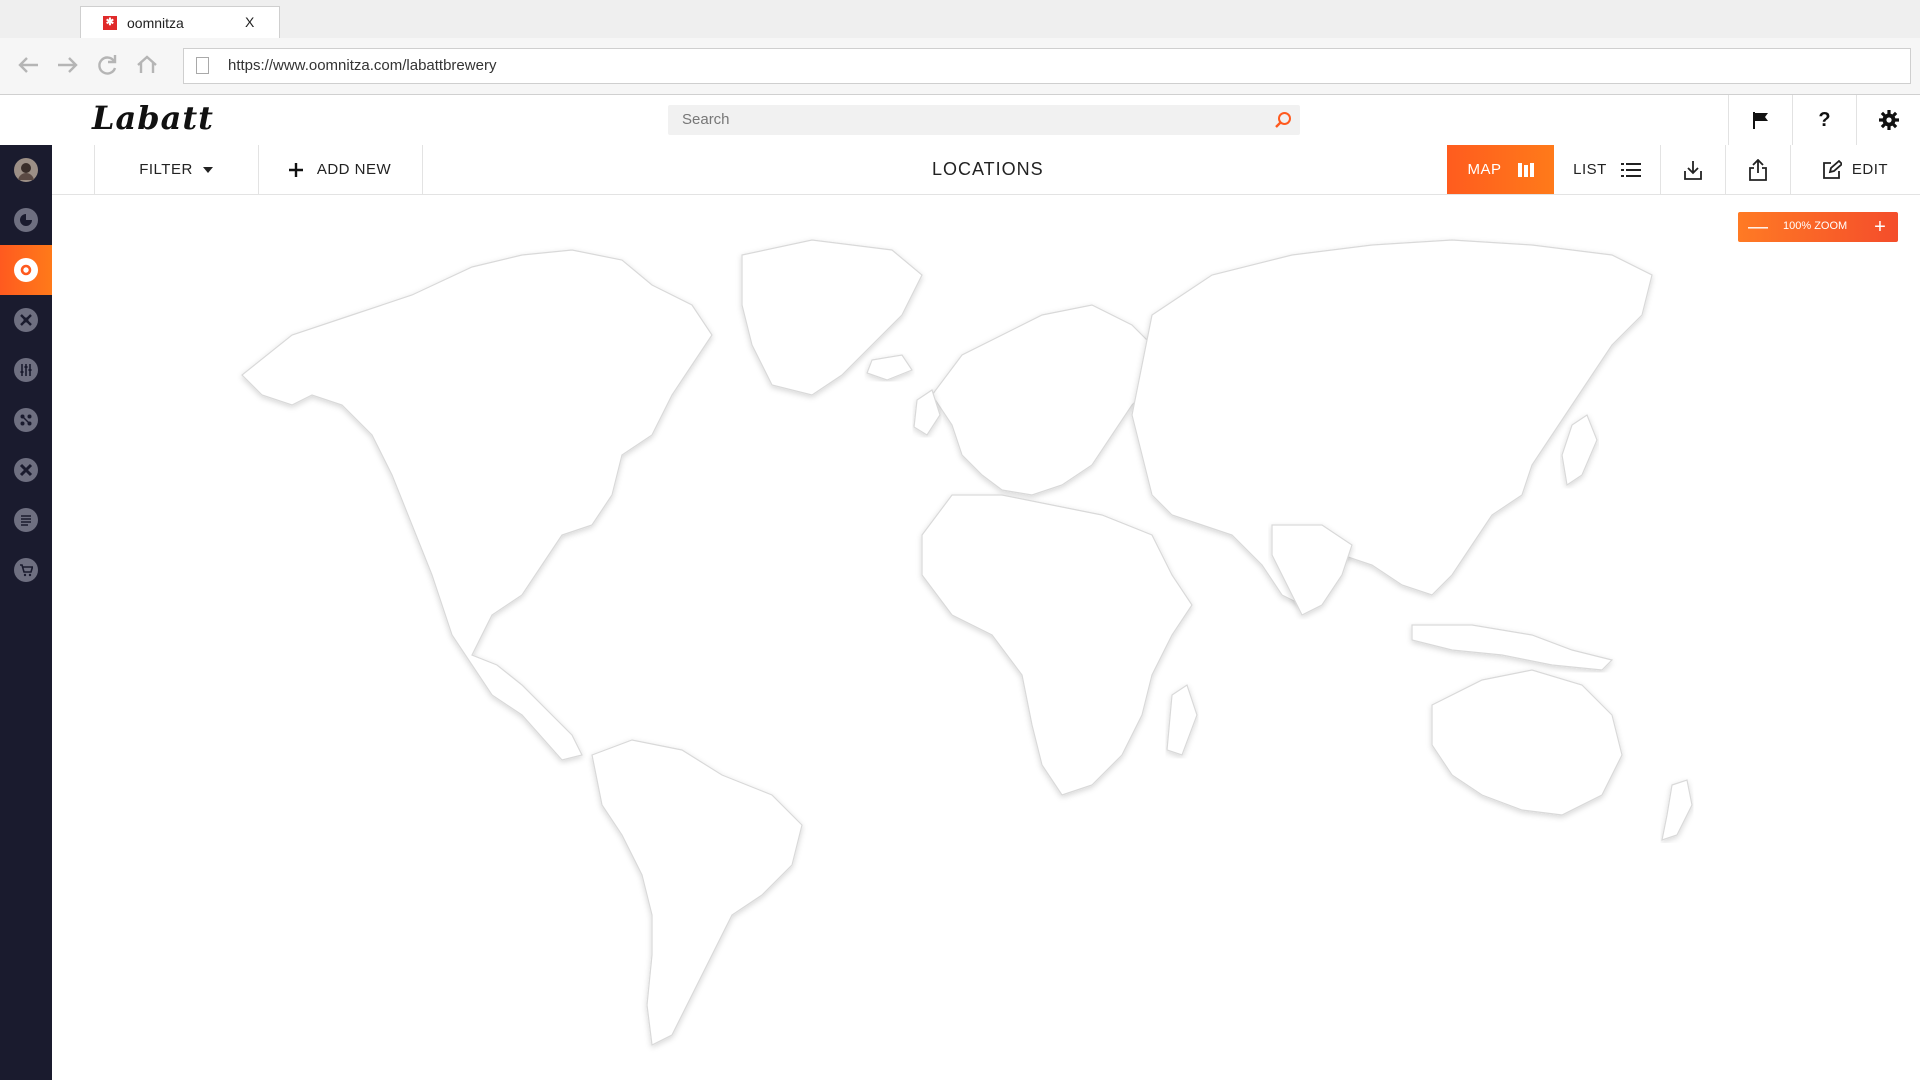 This screenshot has height=1080, width=1920. I want to click on brand-logo: Labatt, so click(153, 118).